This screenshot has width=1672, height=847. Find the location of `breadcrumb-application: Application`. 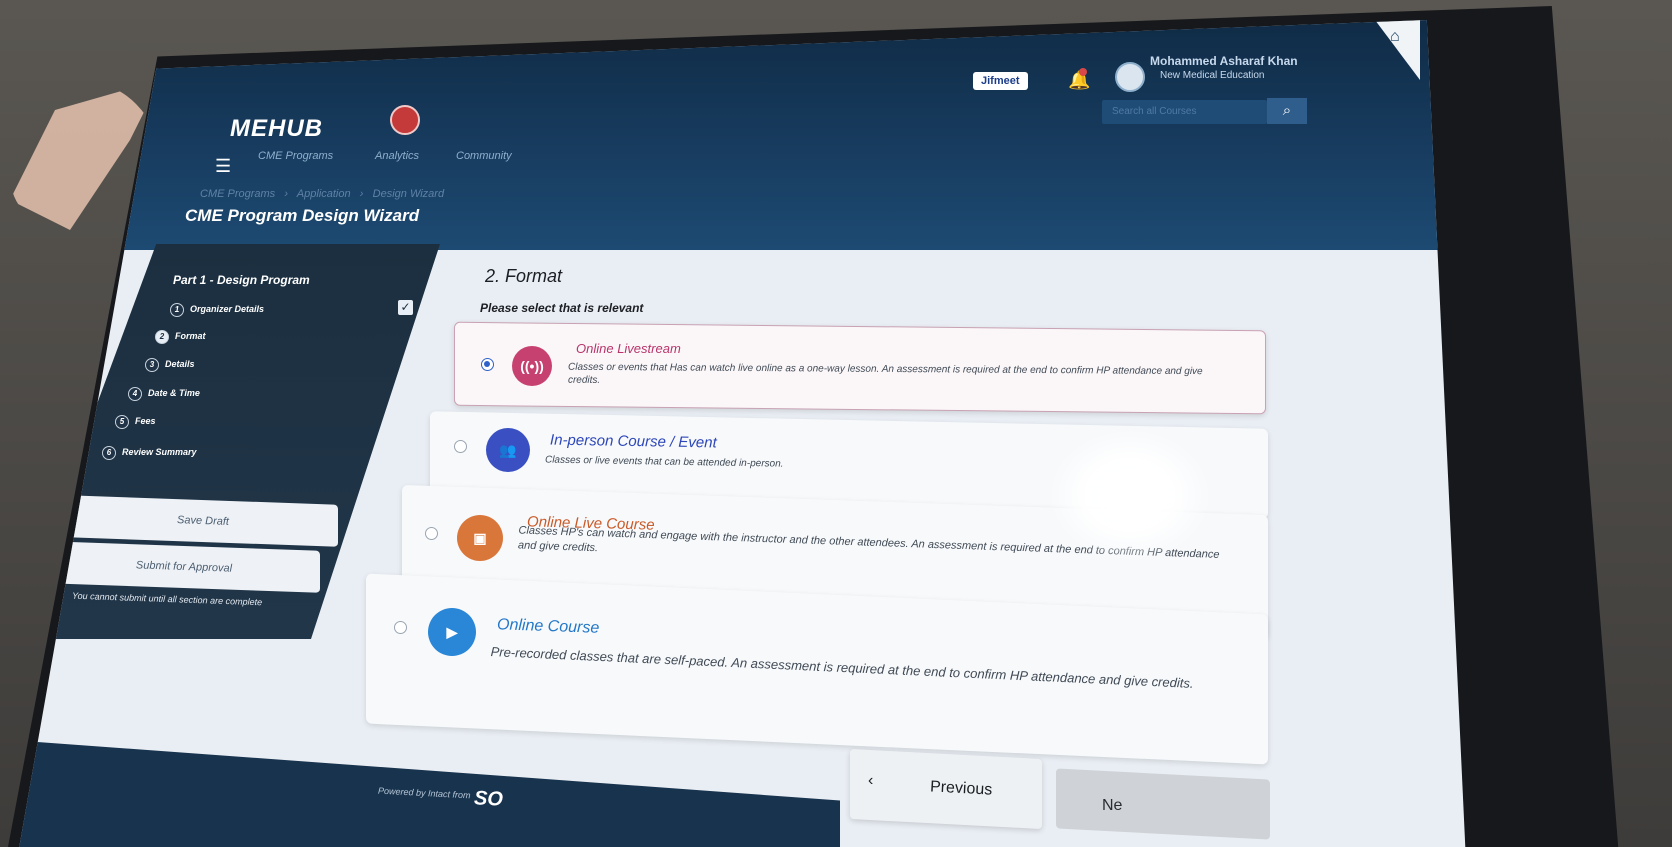

breadcrumb-application: Application is located at coordinates (324, 194).